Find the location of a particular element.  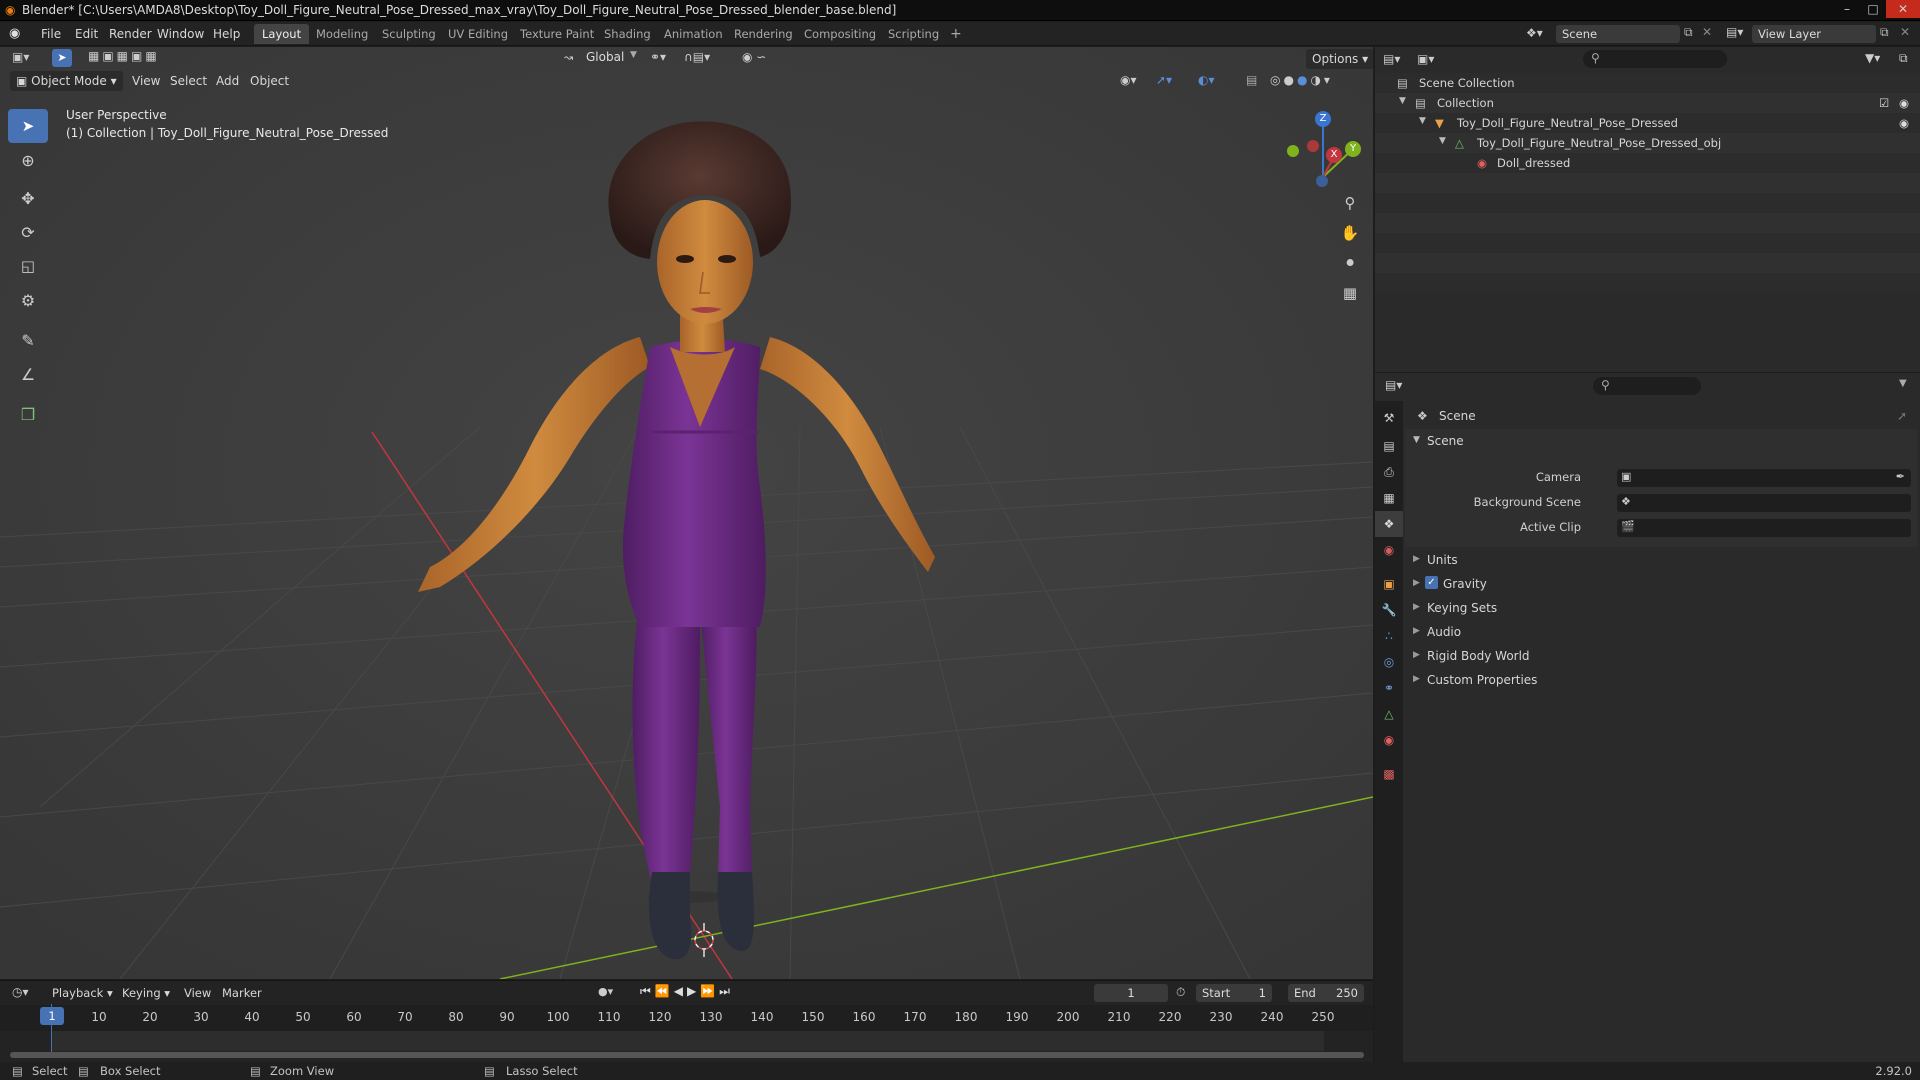

start-frame-field: Start 1 is located at coordinates (1234, 993).